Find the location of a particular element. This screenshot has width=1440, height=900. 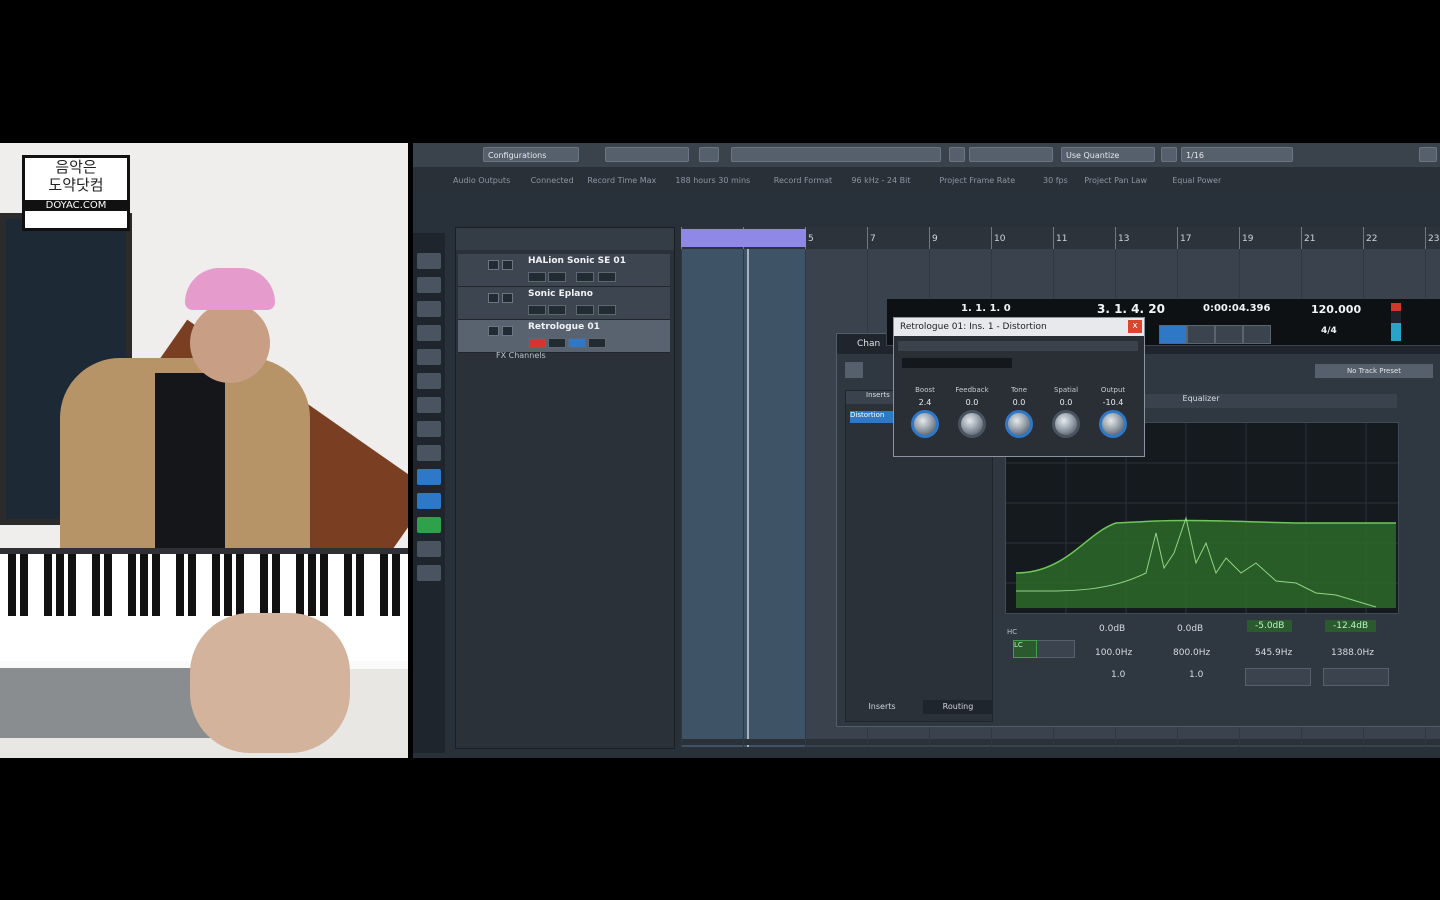

spatial-value: 0.0 is located at coordinates (1066, 402).